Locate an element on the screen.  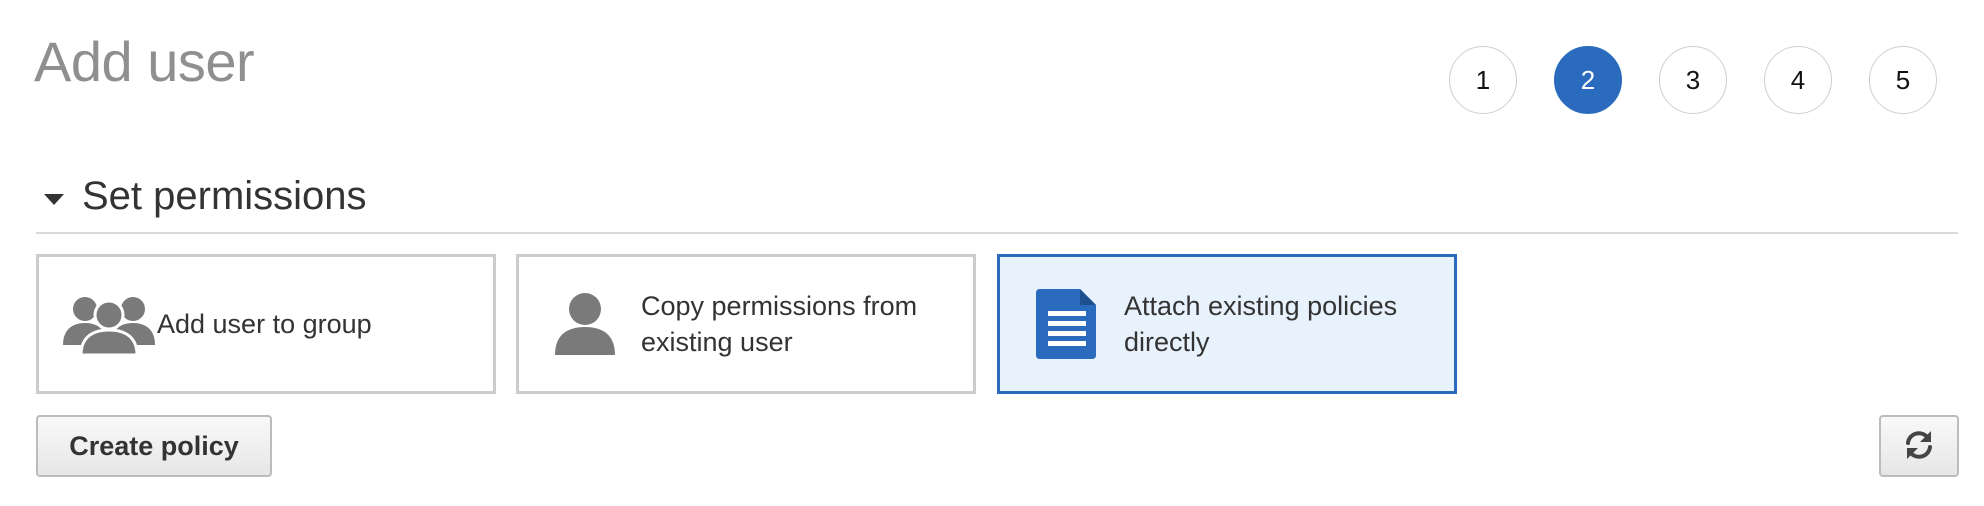
step-3: 3 is located at coordinates (1693, 80).